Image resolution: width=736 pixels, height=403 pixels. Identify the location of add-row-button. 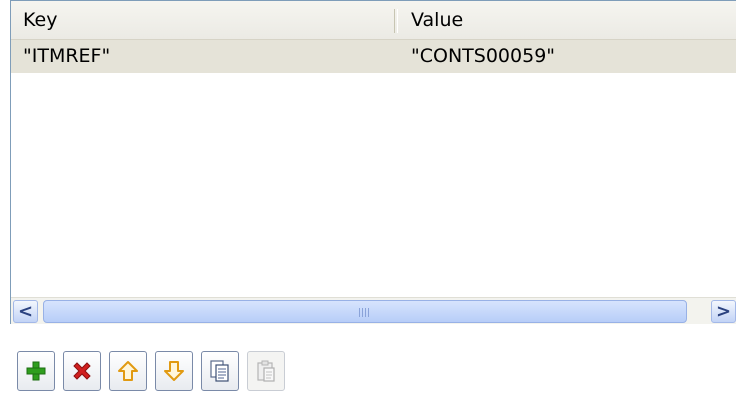
(36, 371).